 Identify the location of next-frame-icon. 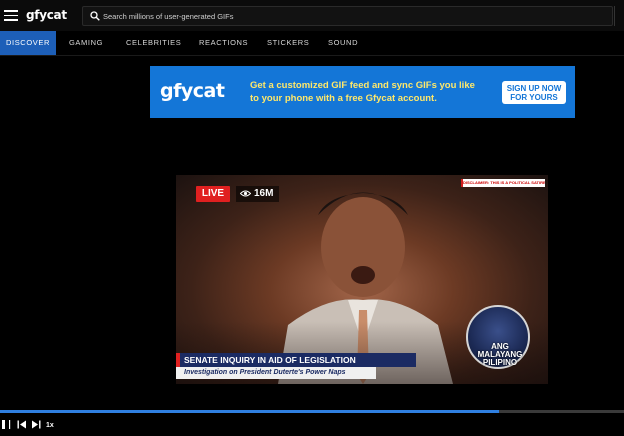
(36, 424).